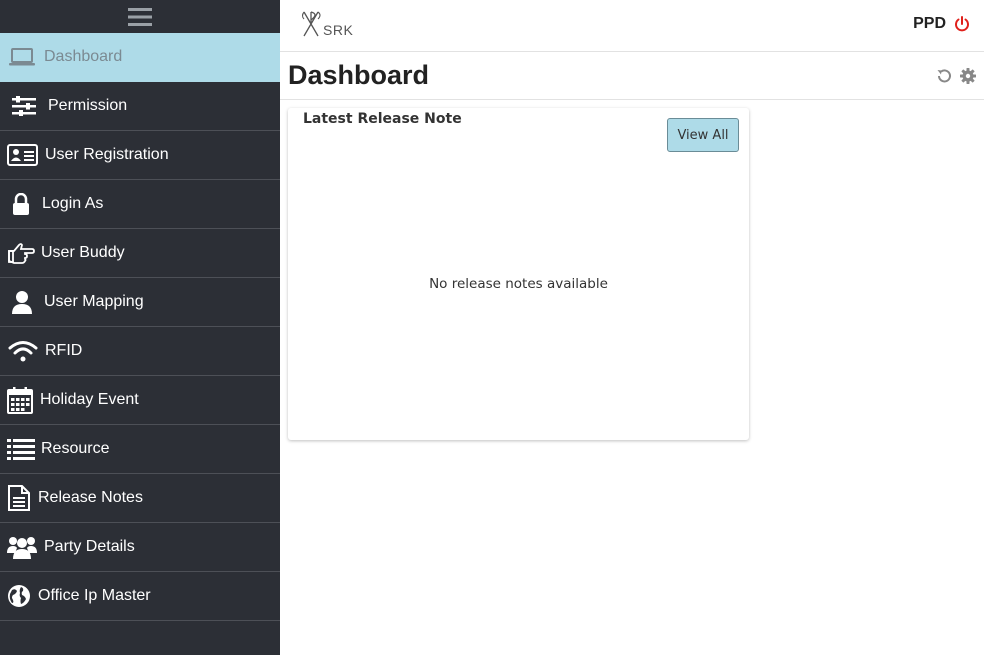  I want to click on laptop-icon, so click(22, 57).